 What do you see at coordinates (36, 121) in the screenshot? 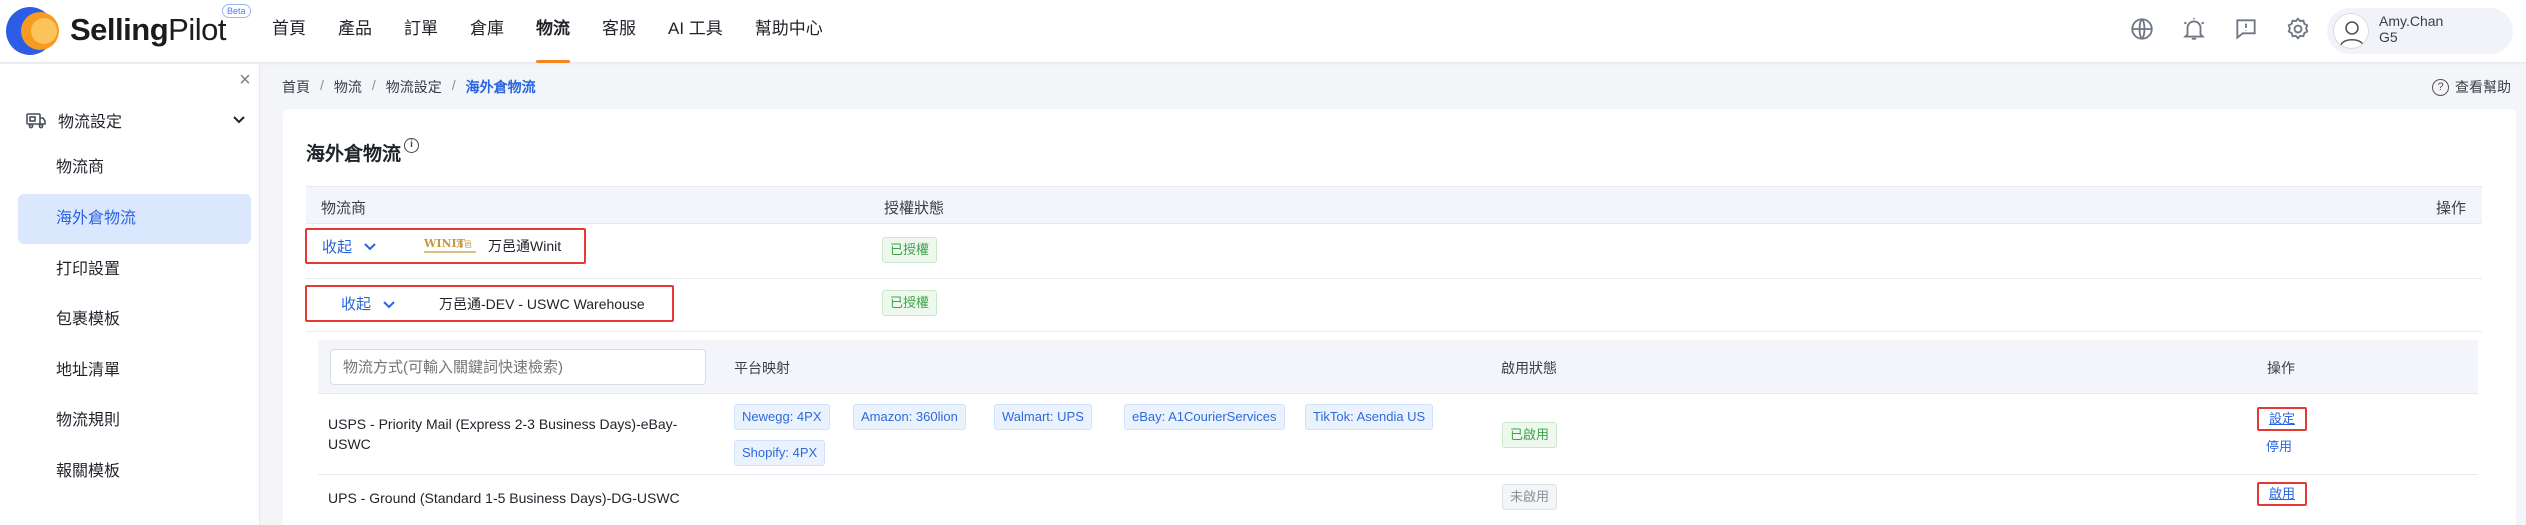
I see `truck-settings-icon` at bounding box center [36, 121].